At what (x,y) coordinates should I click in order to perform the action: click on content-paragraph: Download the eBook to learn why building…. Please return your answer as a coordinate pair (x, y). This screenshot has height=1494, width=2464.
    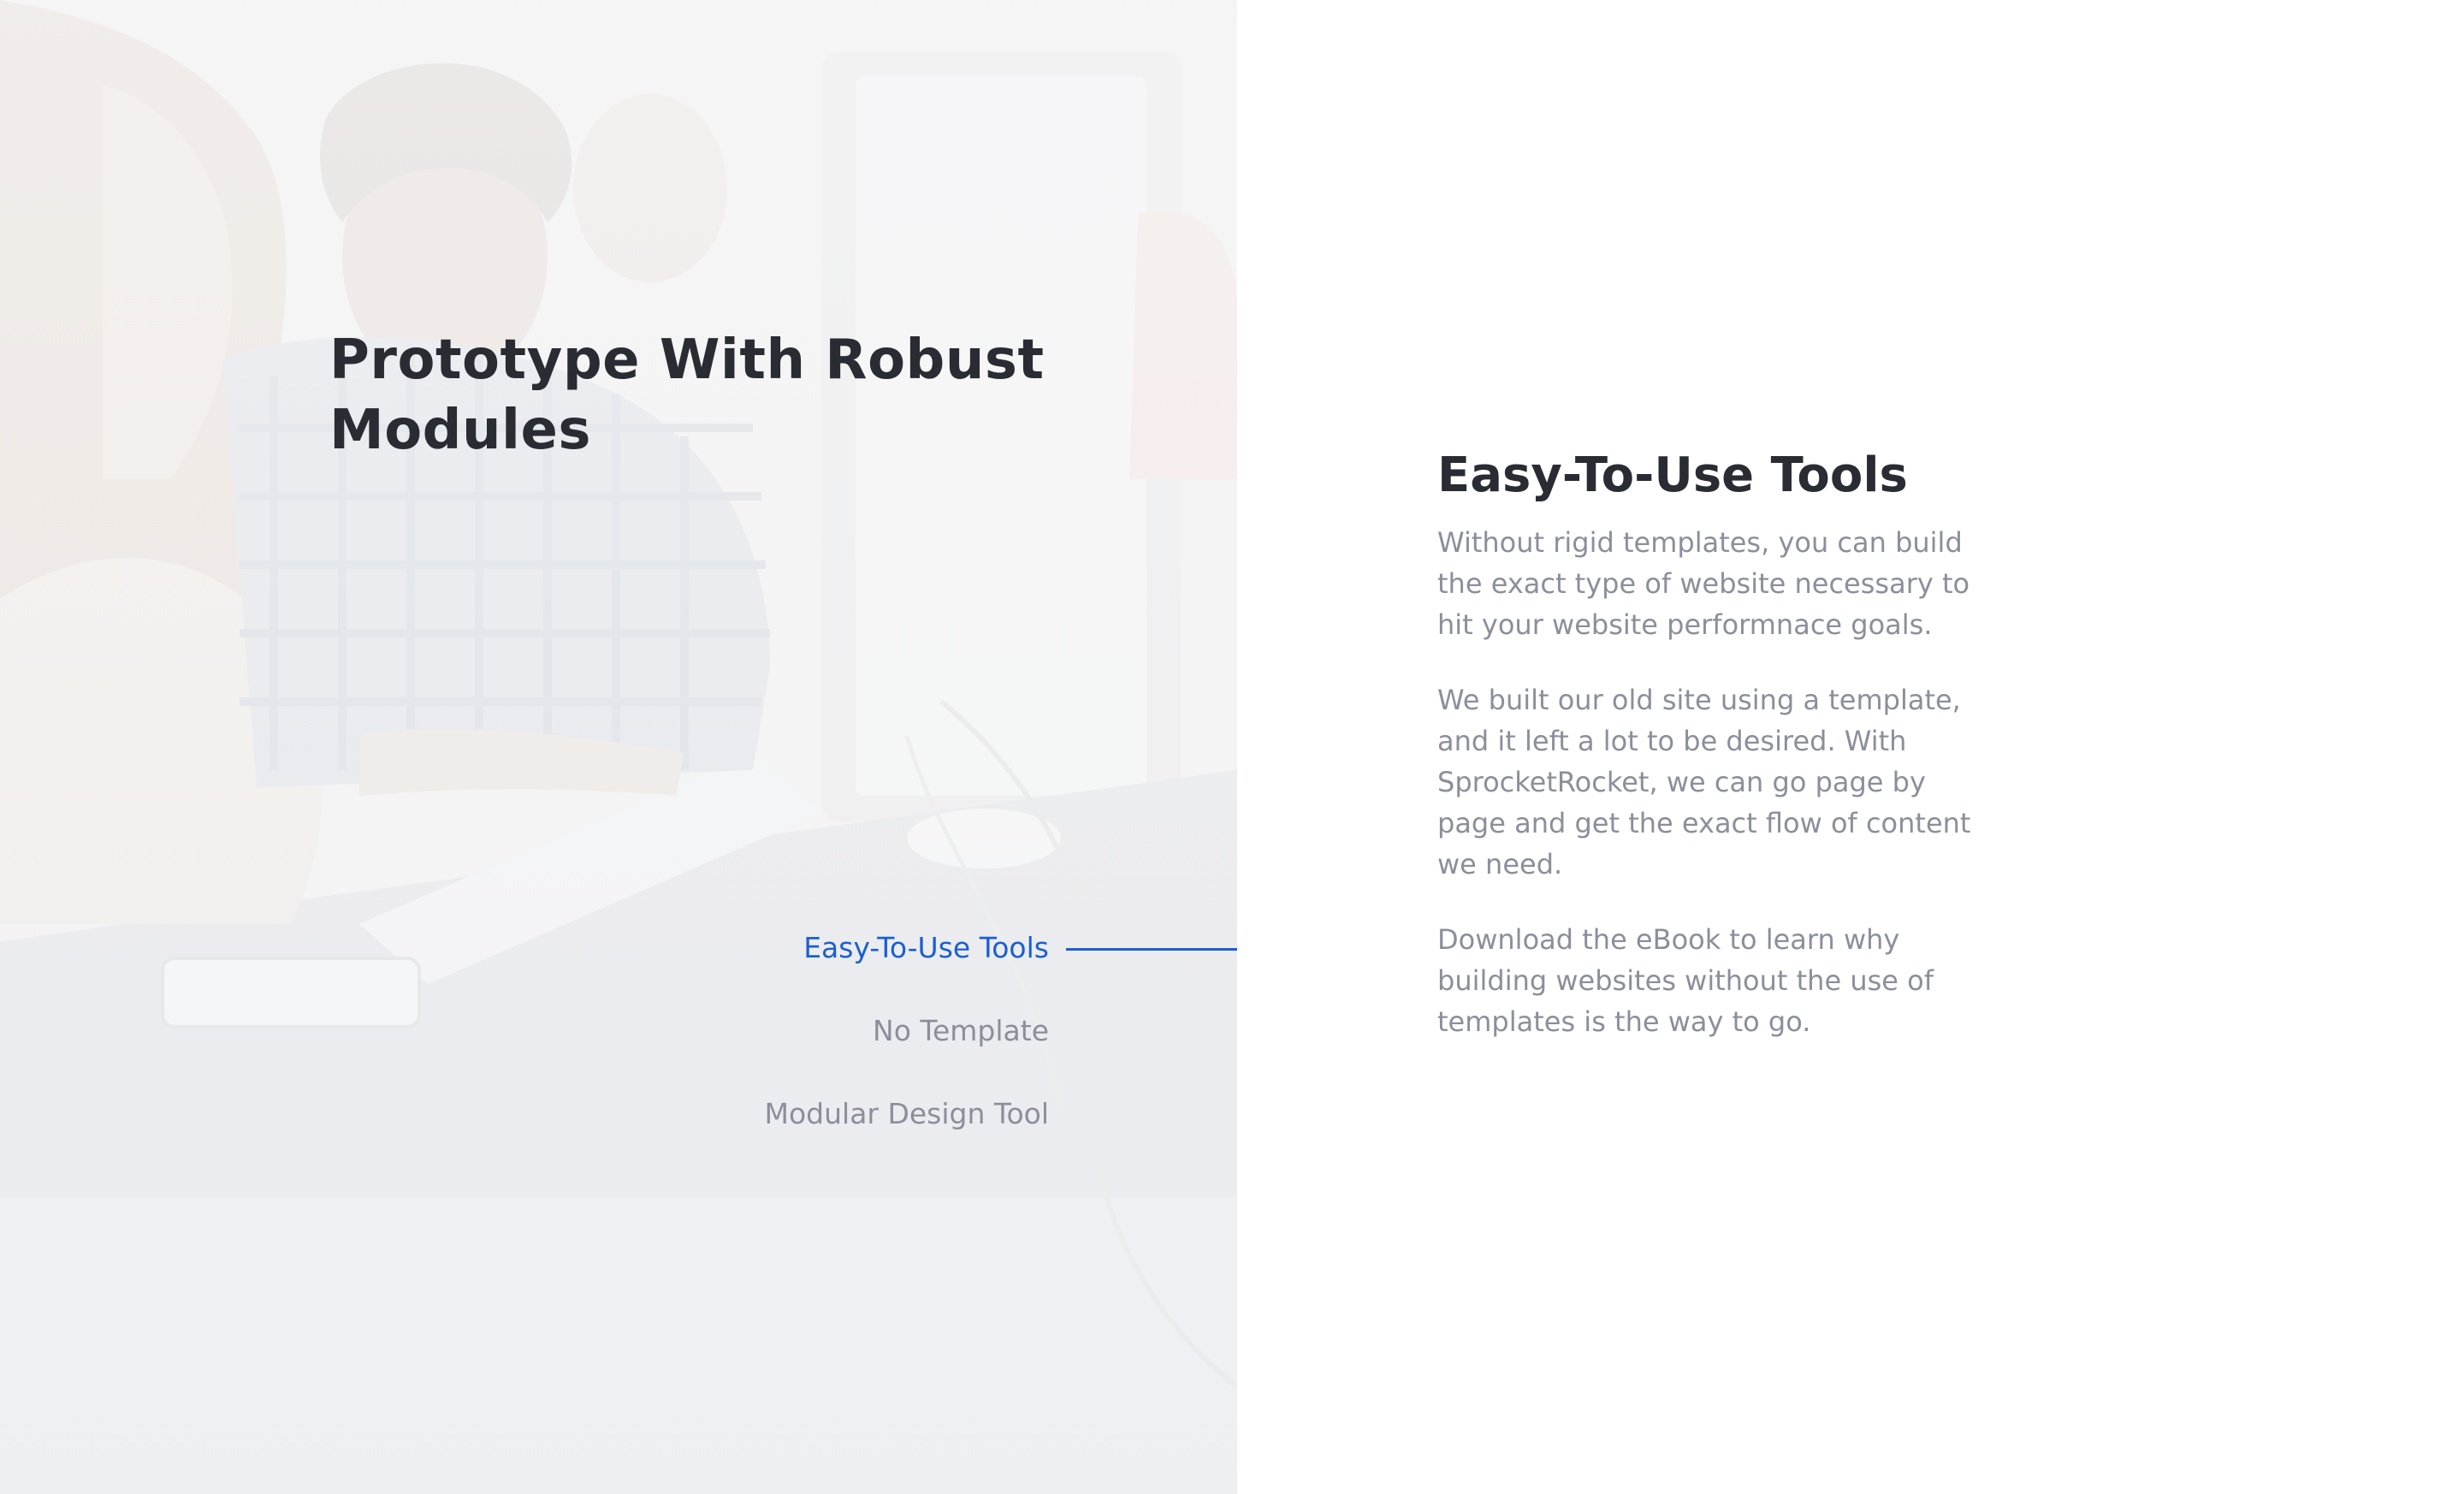
    Looking at the image, I should click on (1685, 981).